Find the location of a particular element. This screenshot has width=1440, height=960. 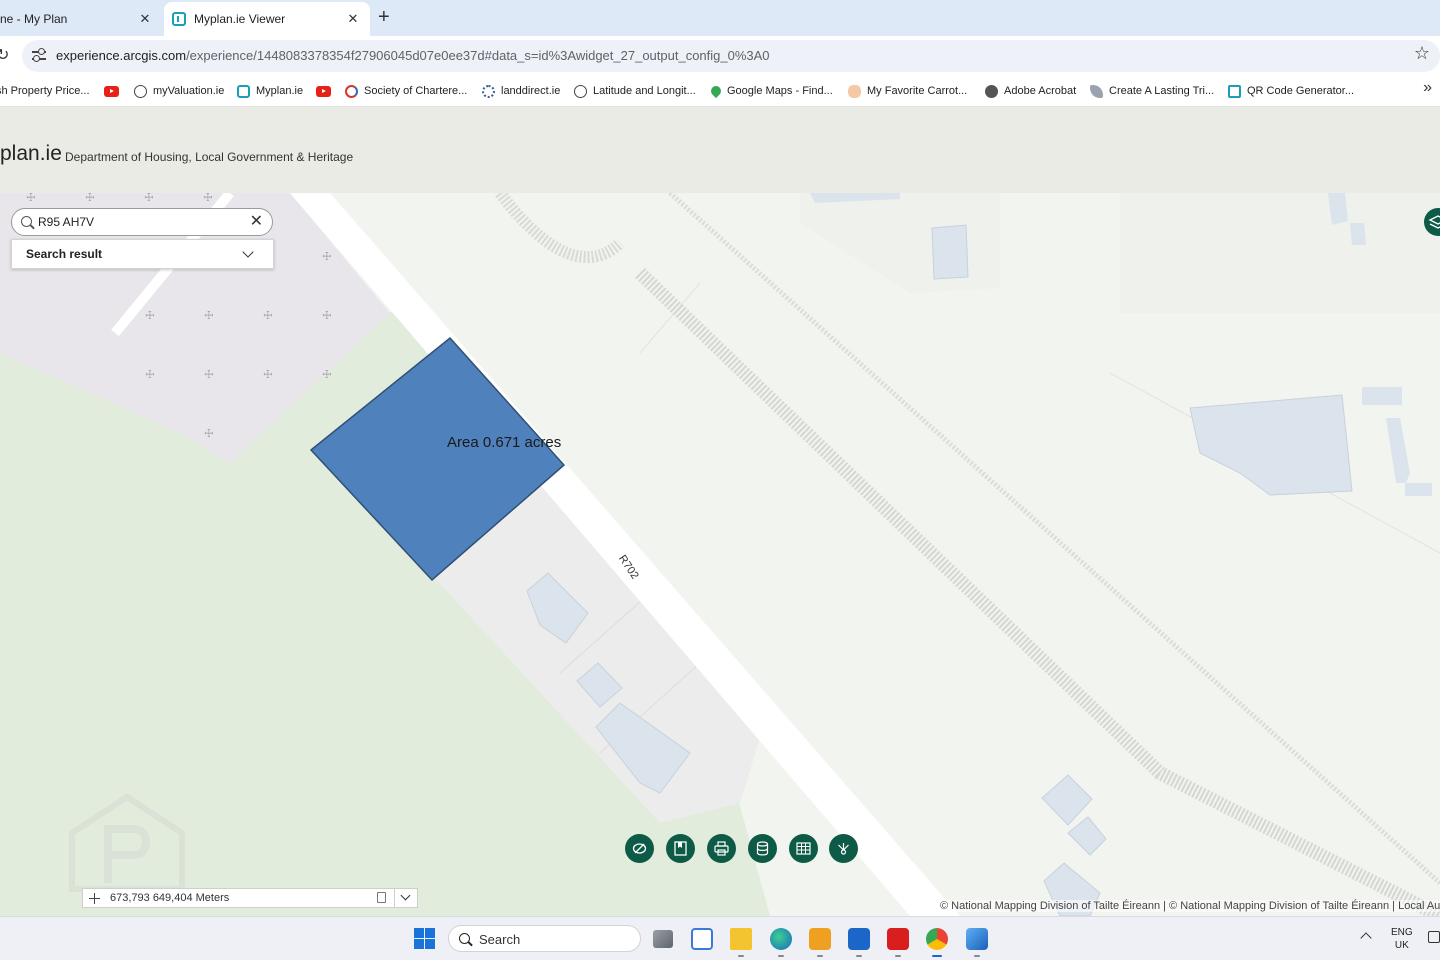

region-code: UK is located at coordinates (1401, 945).